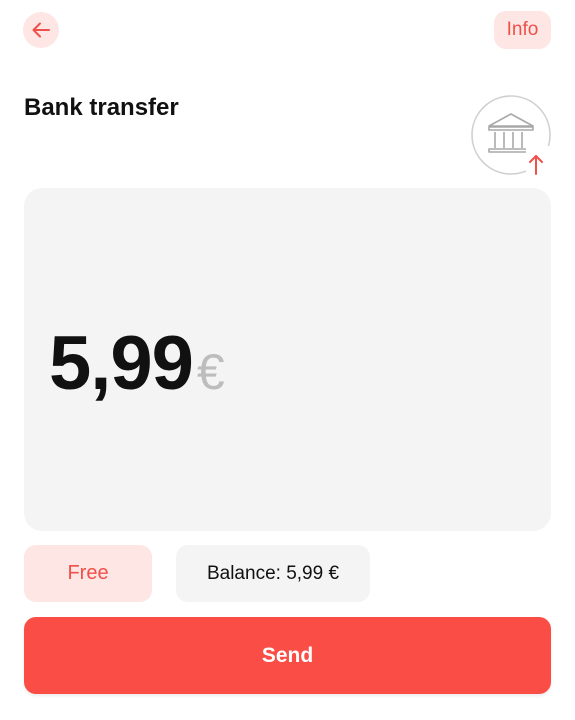 The image size is (575, 720). I want to click on send-button-label: Send, so click(287, 655).